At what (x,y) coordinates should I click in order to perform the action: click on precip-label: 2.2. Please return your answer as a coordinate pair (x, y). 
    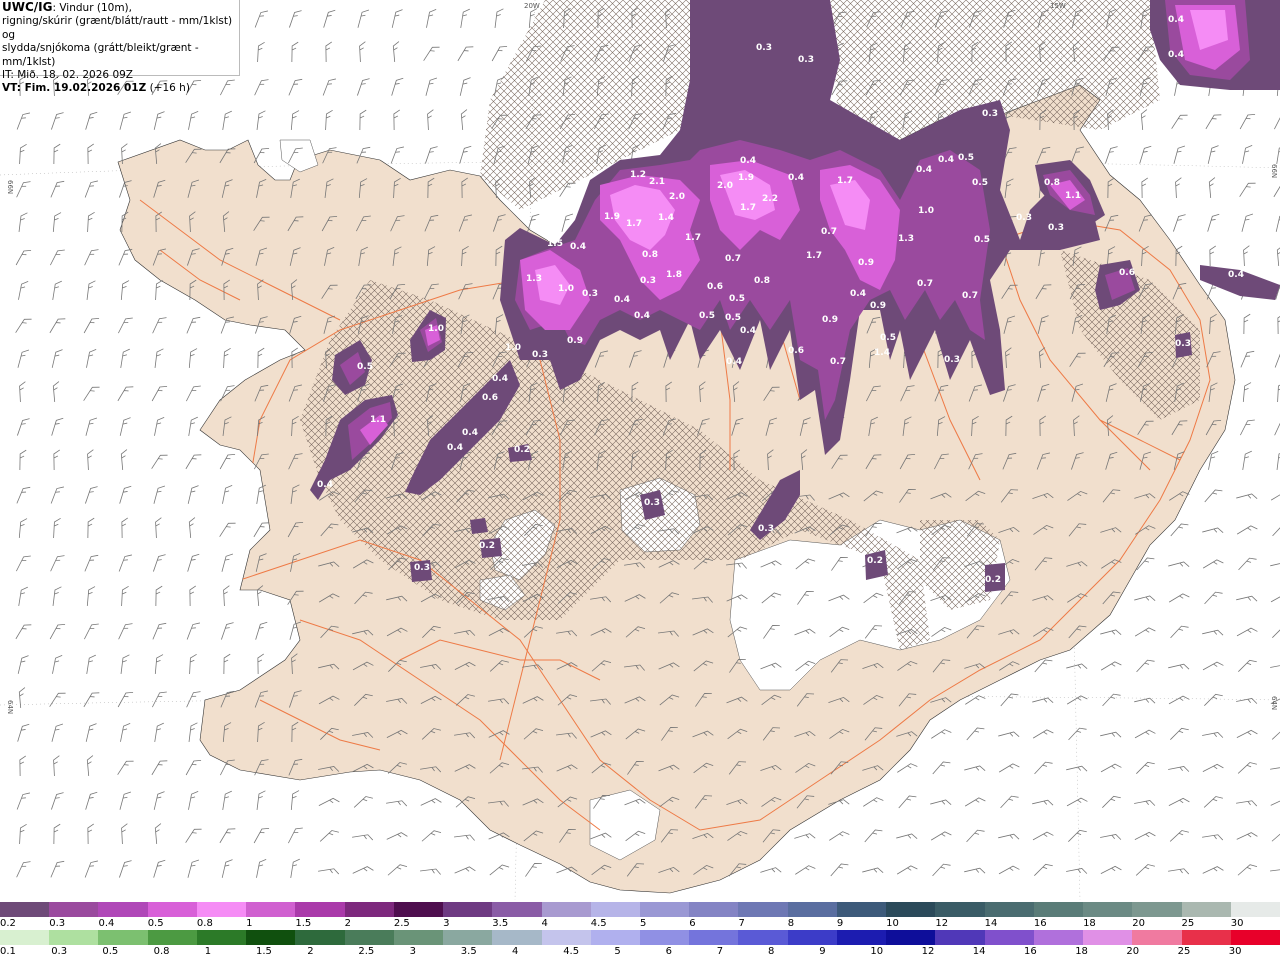
    Looking at the image, I should click on (770, 199).